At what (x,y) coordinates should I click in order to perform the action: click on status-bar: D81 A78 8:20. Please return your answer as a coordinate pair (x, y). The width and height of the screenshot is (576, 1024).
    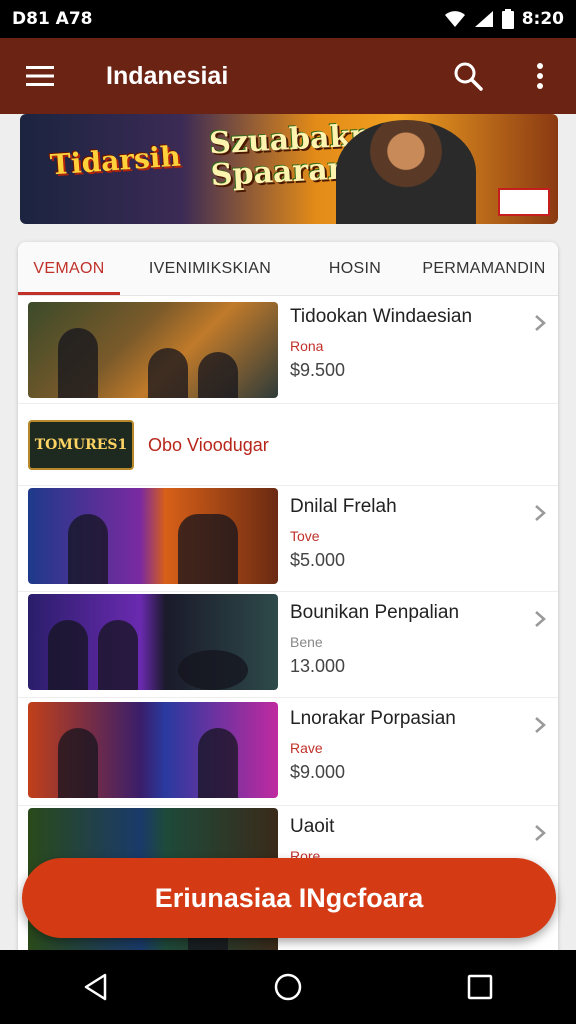
    Looking at the image, I should click on (288, 19).